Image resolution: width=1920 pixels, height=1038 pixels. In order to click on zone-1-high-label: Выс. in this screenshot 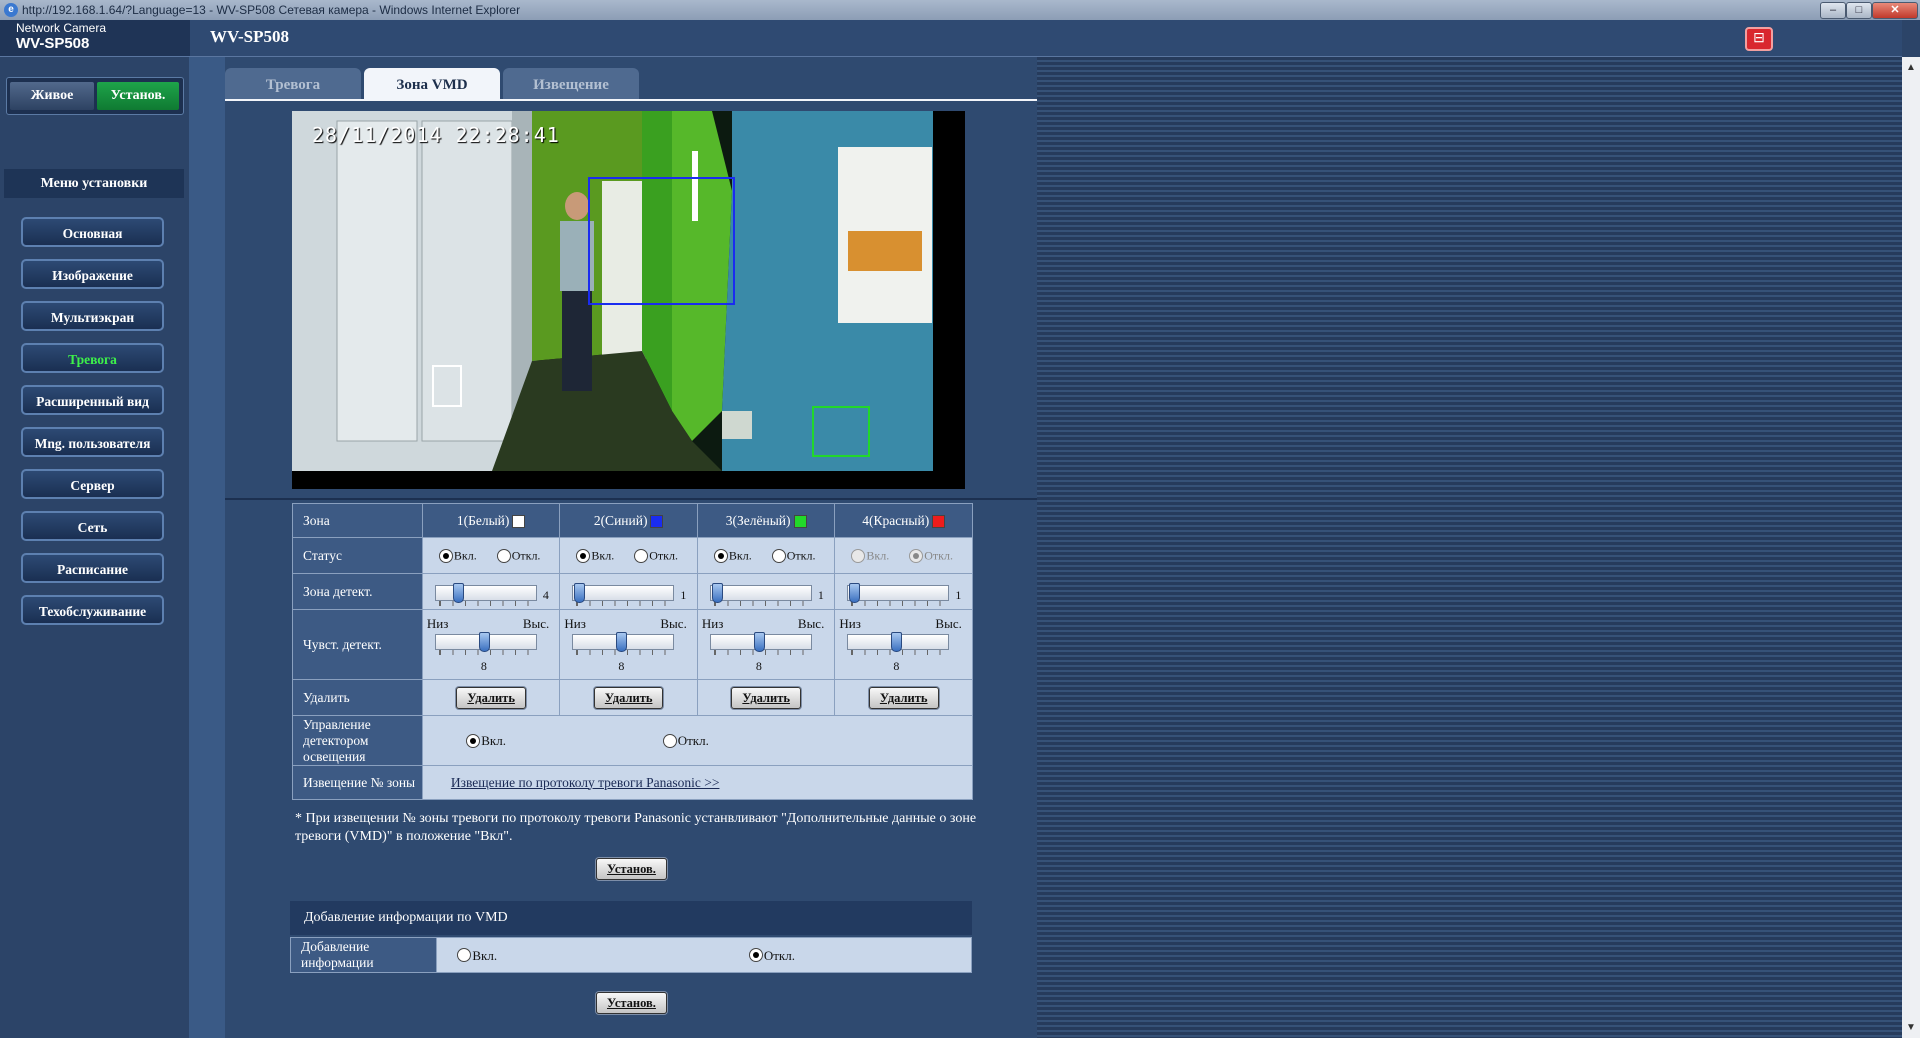, I will do `click(536, 623)`.